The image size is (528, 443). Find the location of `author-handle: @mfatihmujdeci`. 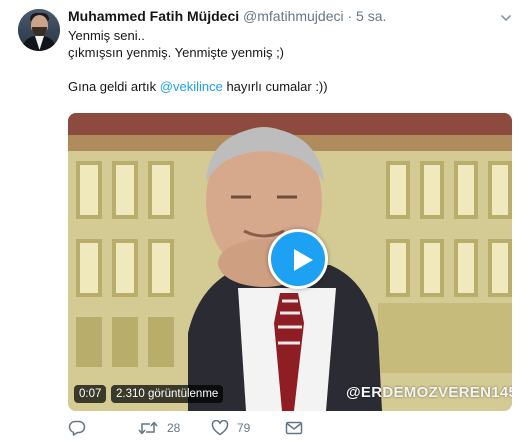

author-handle: @mfatihmujdeci is located at coordinates (293, 16).